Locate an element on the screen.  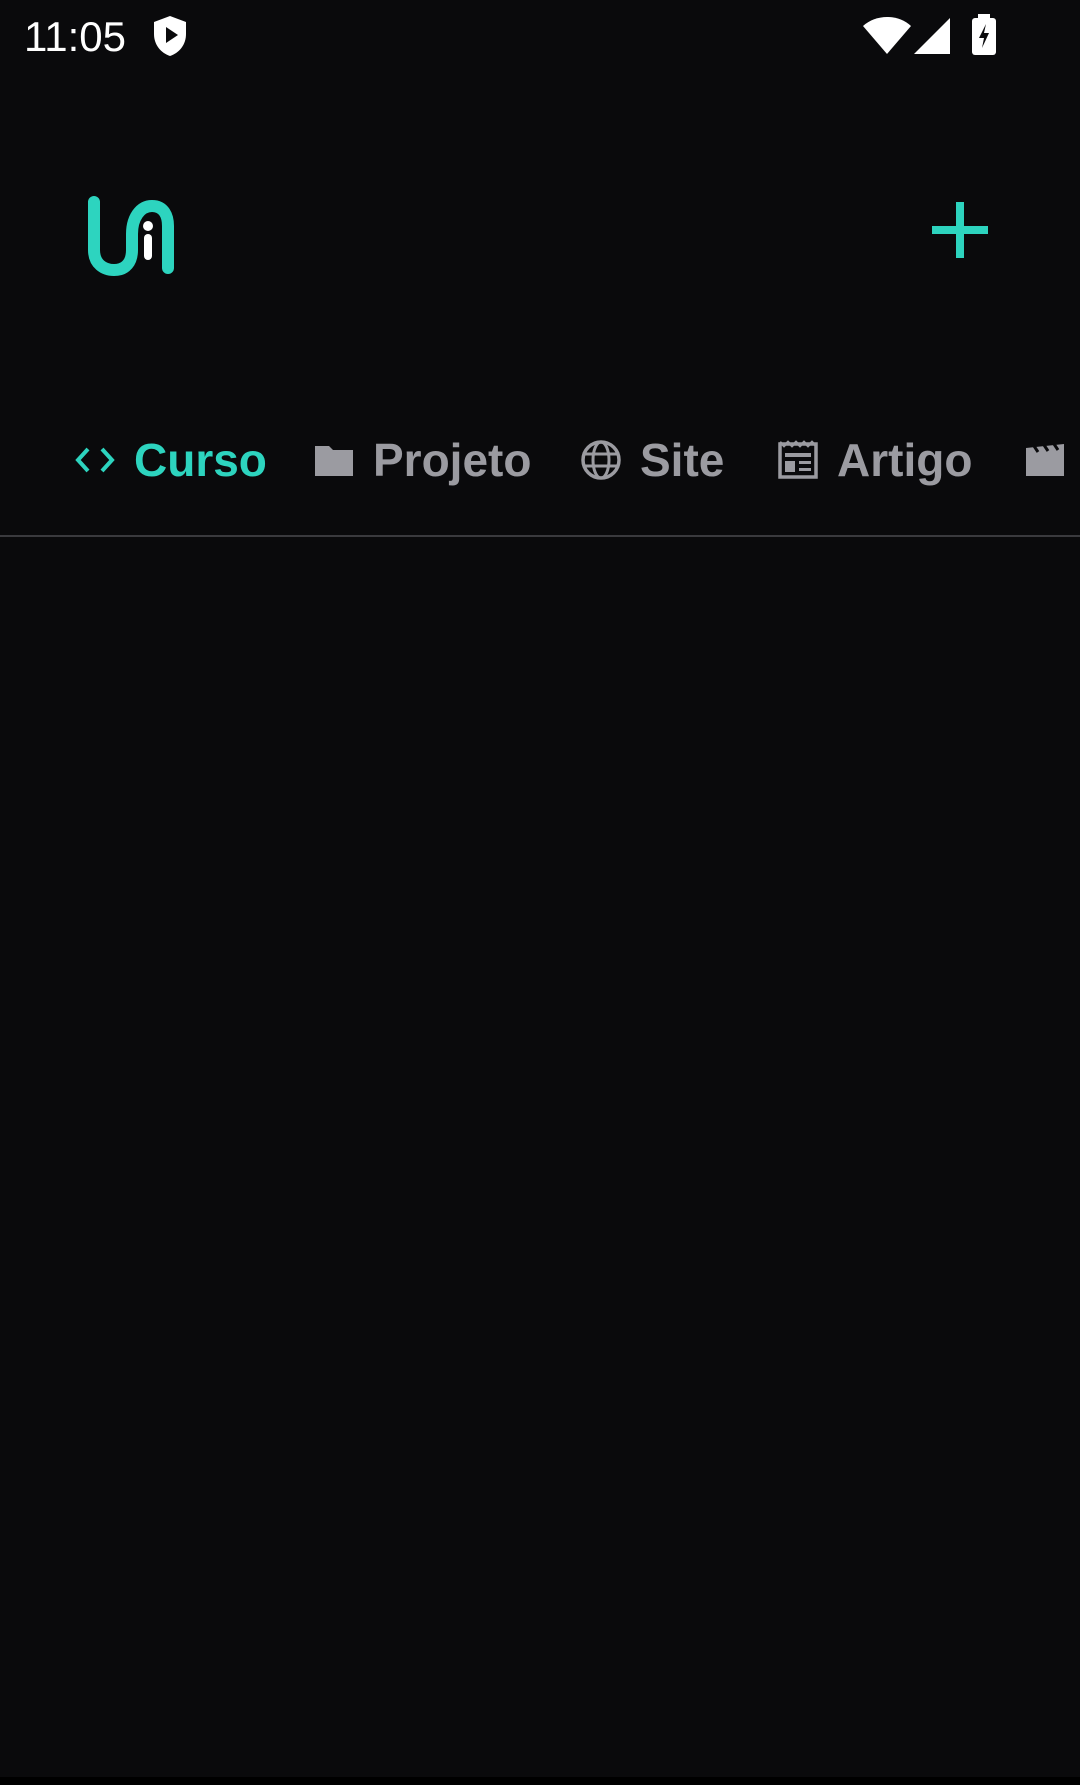
folder-icon is located at coordinates (334, 461).